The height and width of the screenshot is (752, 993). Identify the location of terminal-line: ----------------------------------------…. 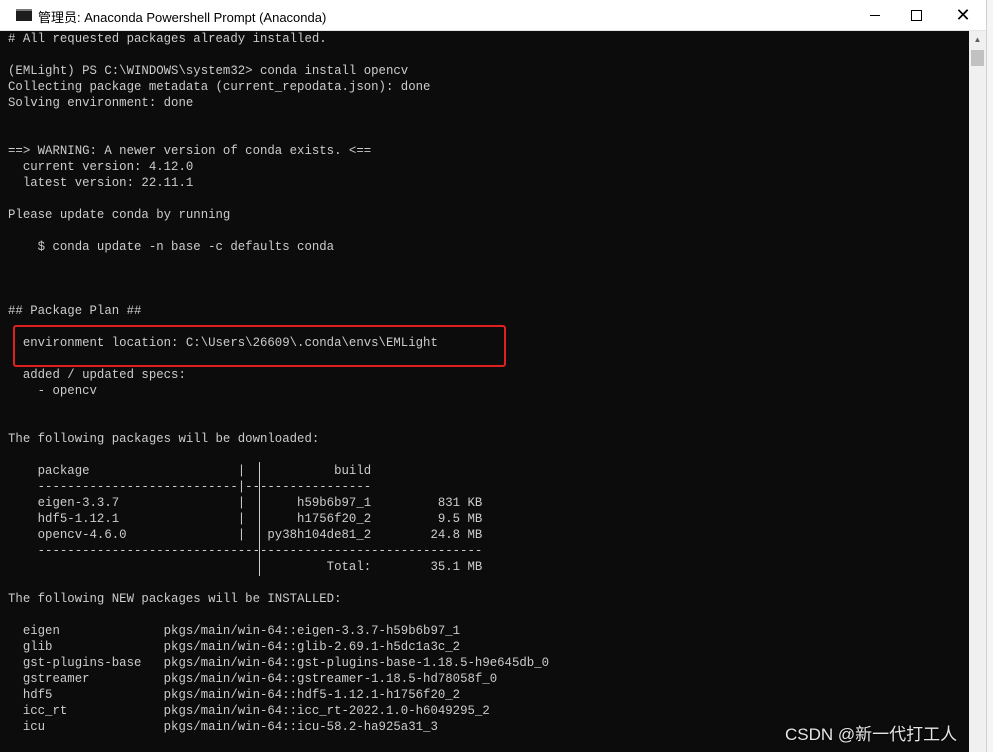
(245, 550).